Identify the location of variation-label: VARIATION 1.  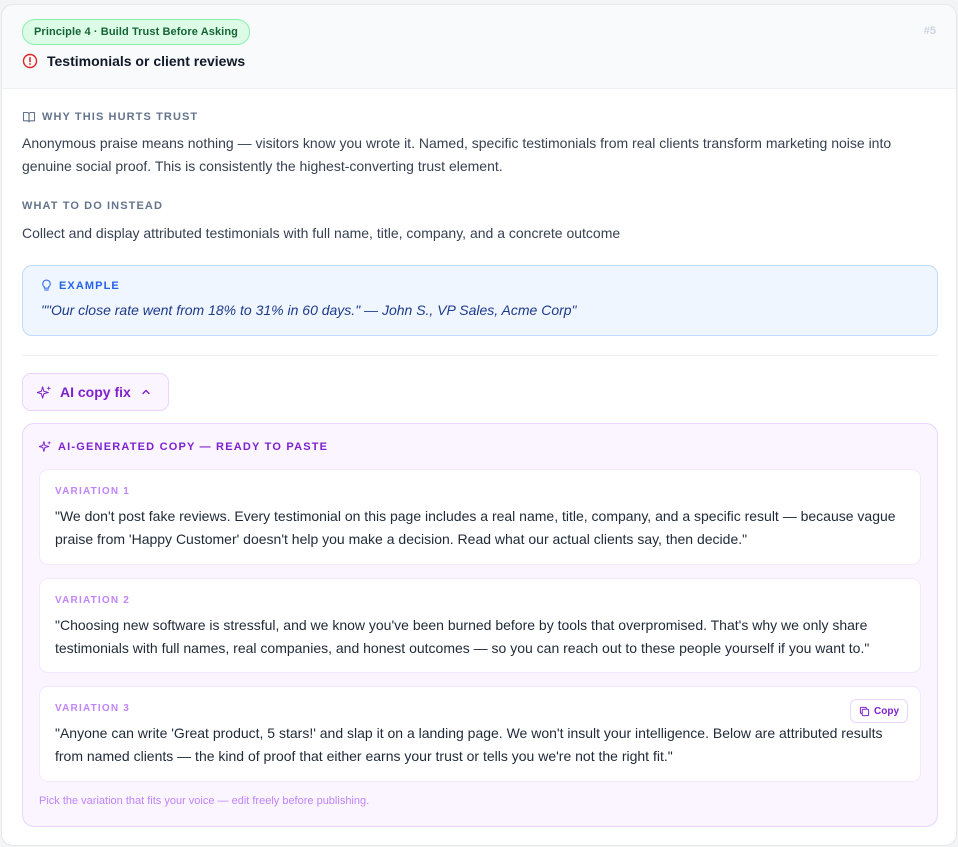
(93, 491).